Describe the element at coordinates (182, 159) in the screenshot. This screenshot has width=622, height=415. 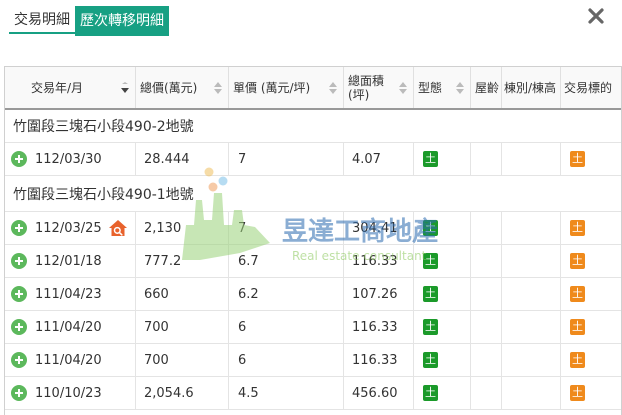
I see `cell-total-price: 28.444` at that location.